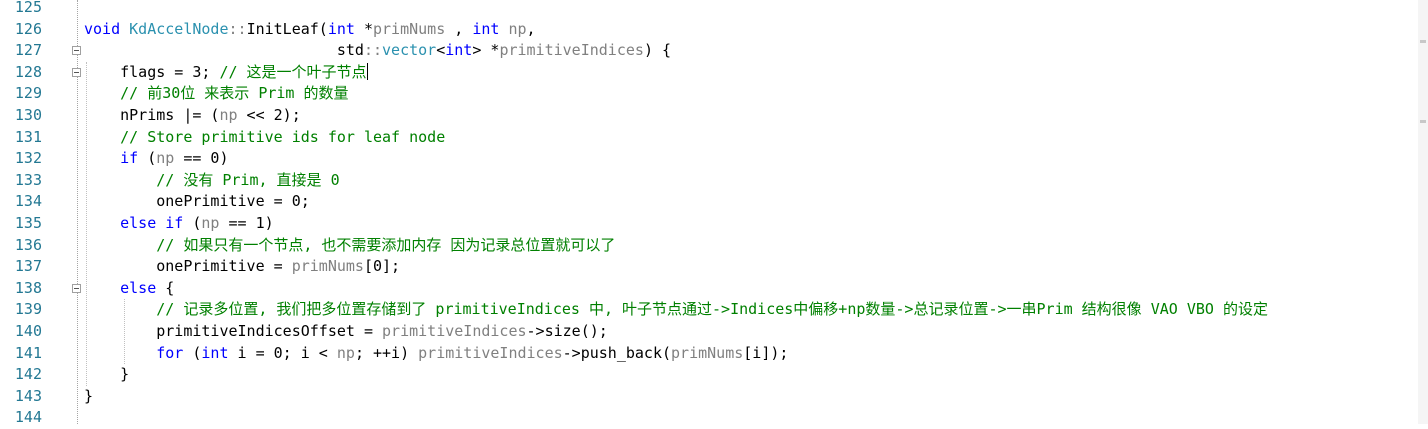 This screenshot has width=1428, height=429. Describe the element at coordinates (28, 395) in the screenshot. I see `line-number: 143` at that location.